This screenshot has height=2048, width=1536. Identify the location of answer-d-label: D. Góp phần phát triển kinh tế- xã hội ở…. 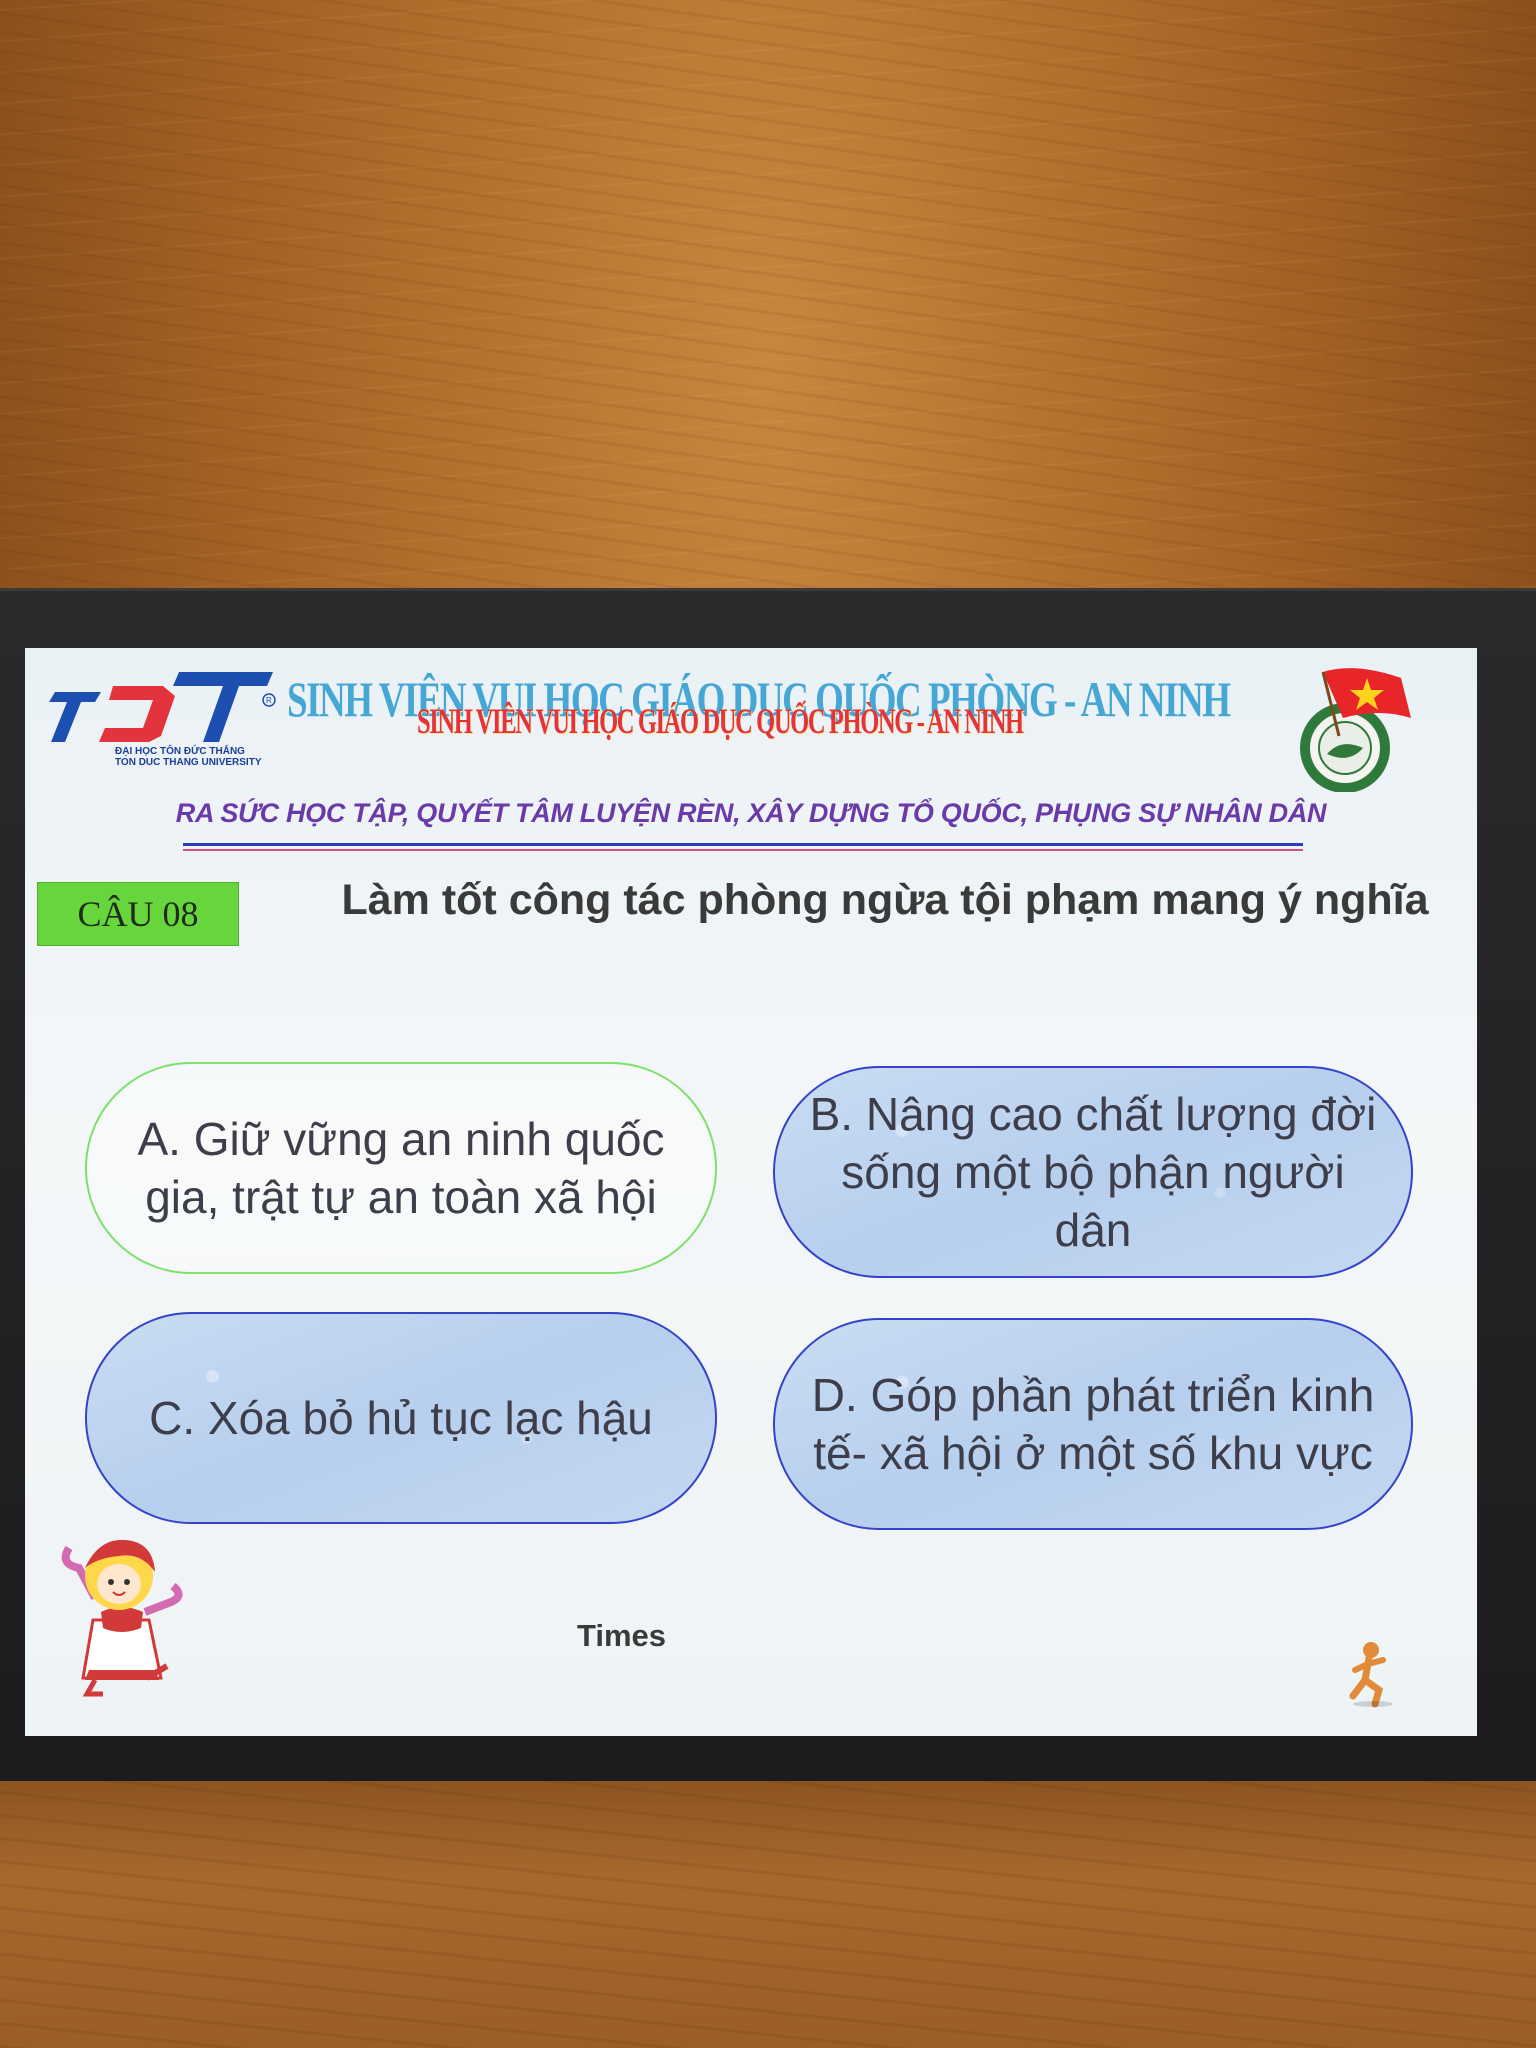
(1093, 1424).